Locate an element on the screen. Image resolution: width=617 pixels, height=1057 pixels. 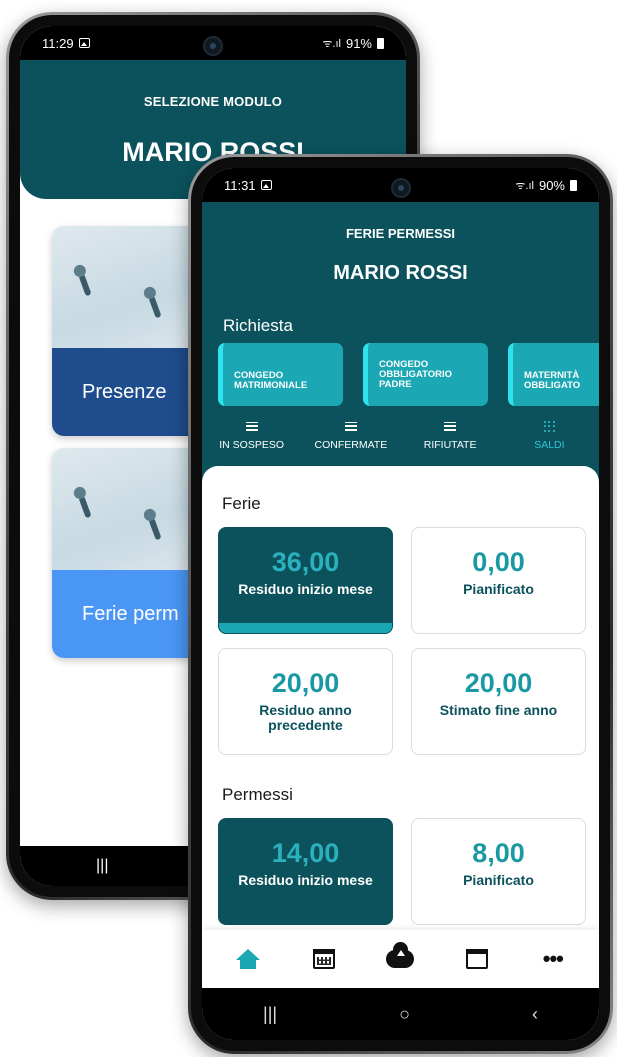
nav-calendar-grid is located at coordinates (324, 959).